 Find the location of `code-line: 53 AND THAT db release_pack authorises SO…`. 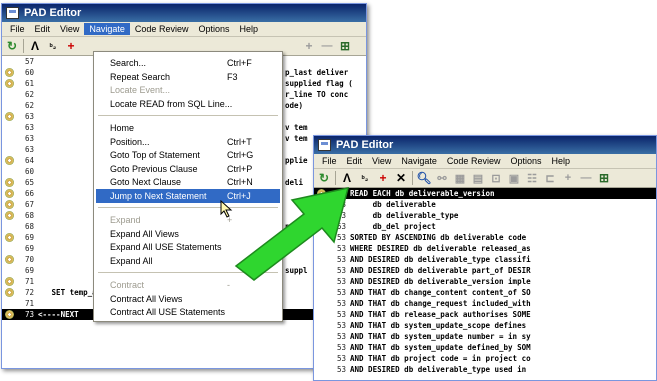

code-line: 53 AND THAT db release_pack authorises SO… is located at coordinates (485, 314).